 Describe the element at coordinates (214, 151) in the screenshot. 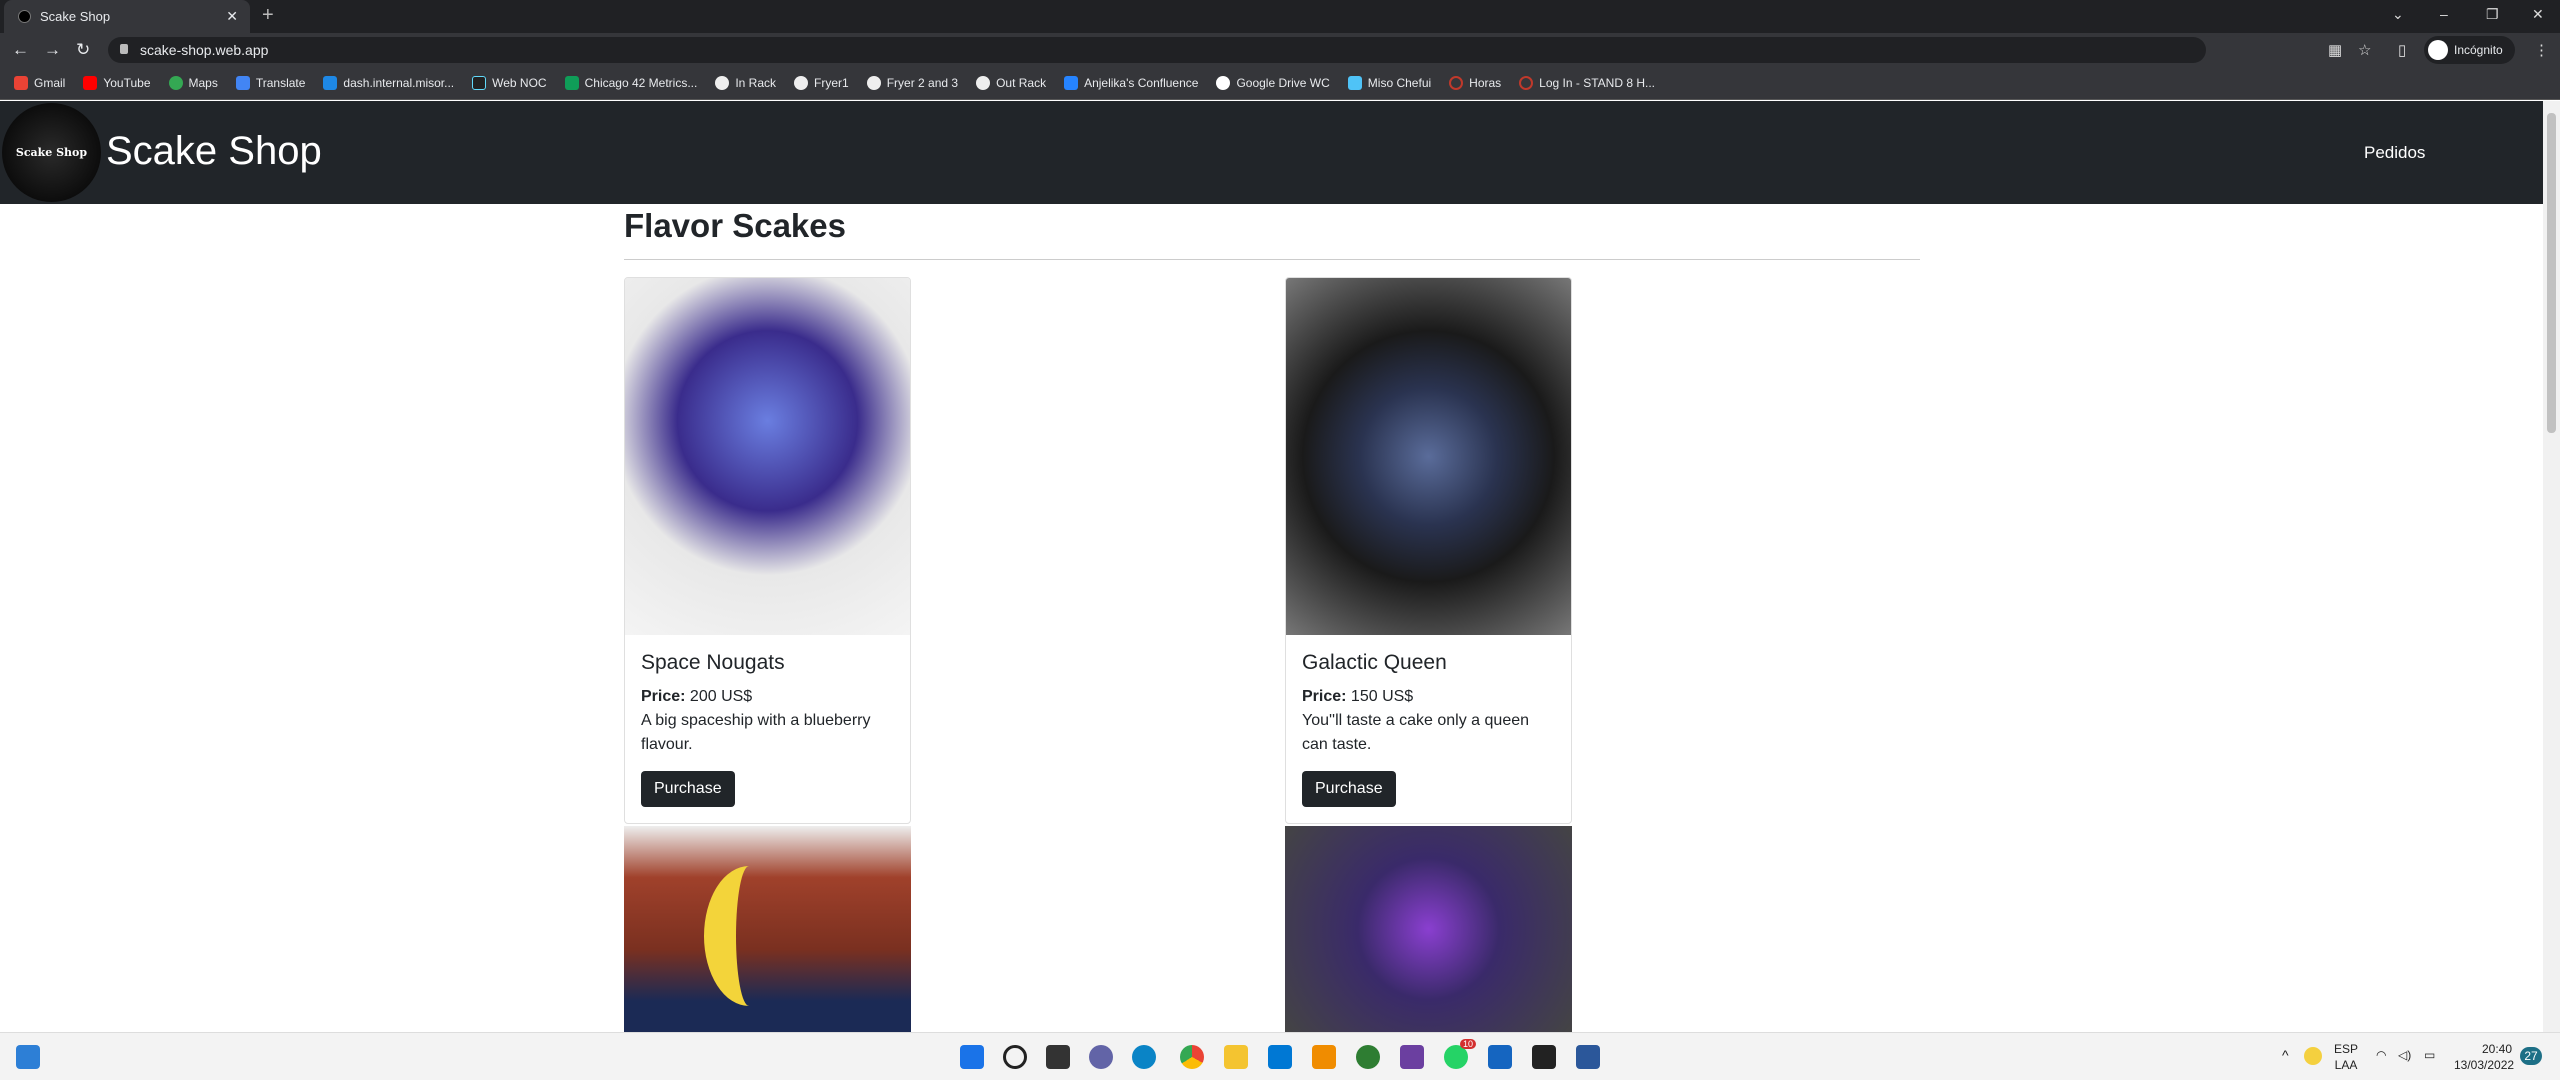

I see `brand-title: Scake Shop` at that location.